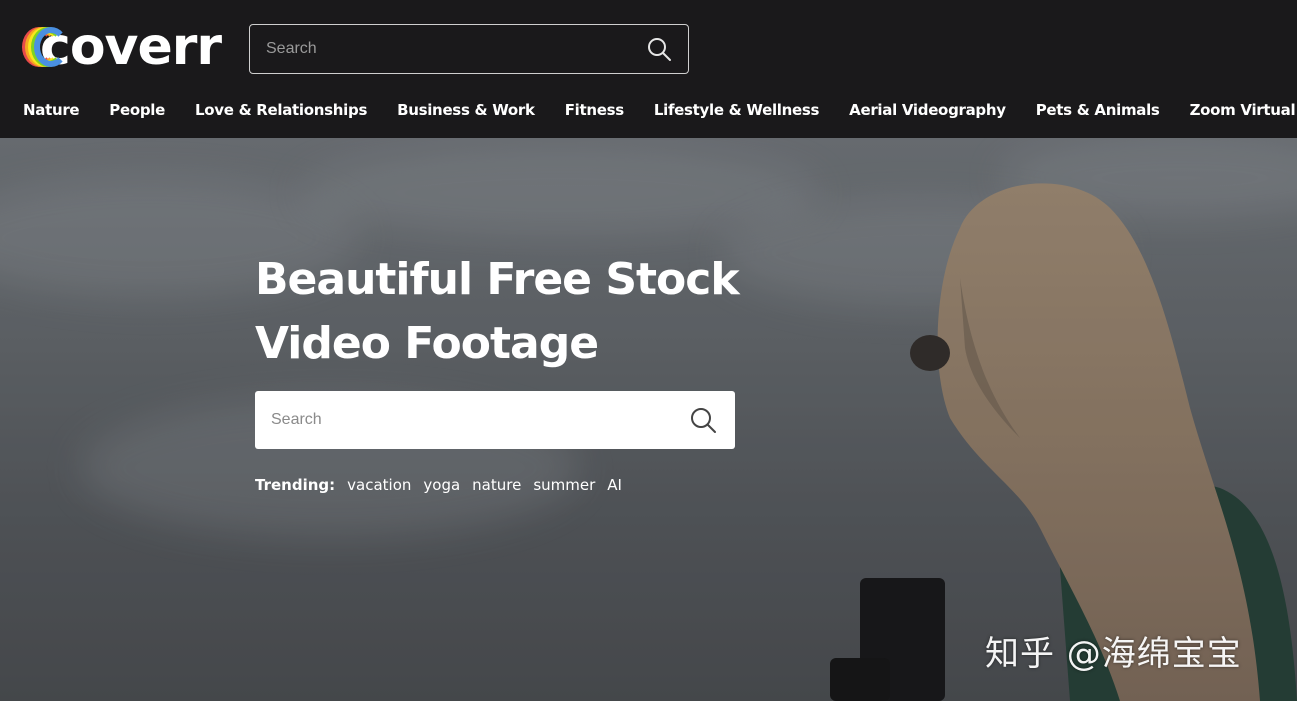 This screenshot has height=701, width=1297. What do you see at coordinates (614, 485) in the screenshot?
I see `trending-tag-ai: AI` at bounding box center [614, 485].